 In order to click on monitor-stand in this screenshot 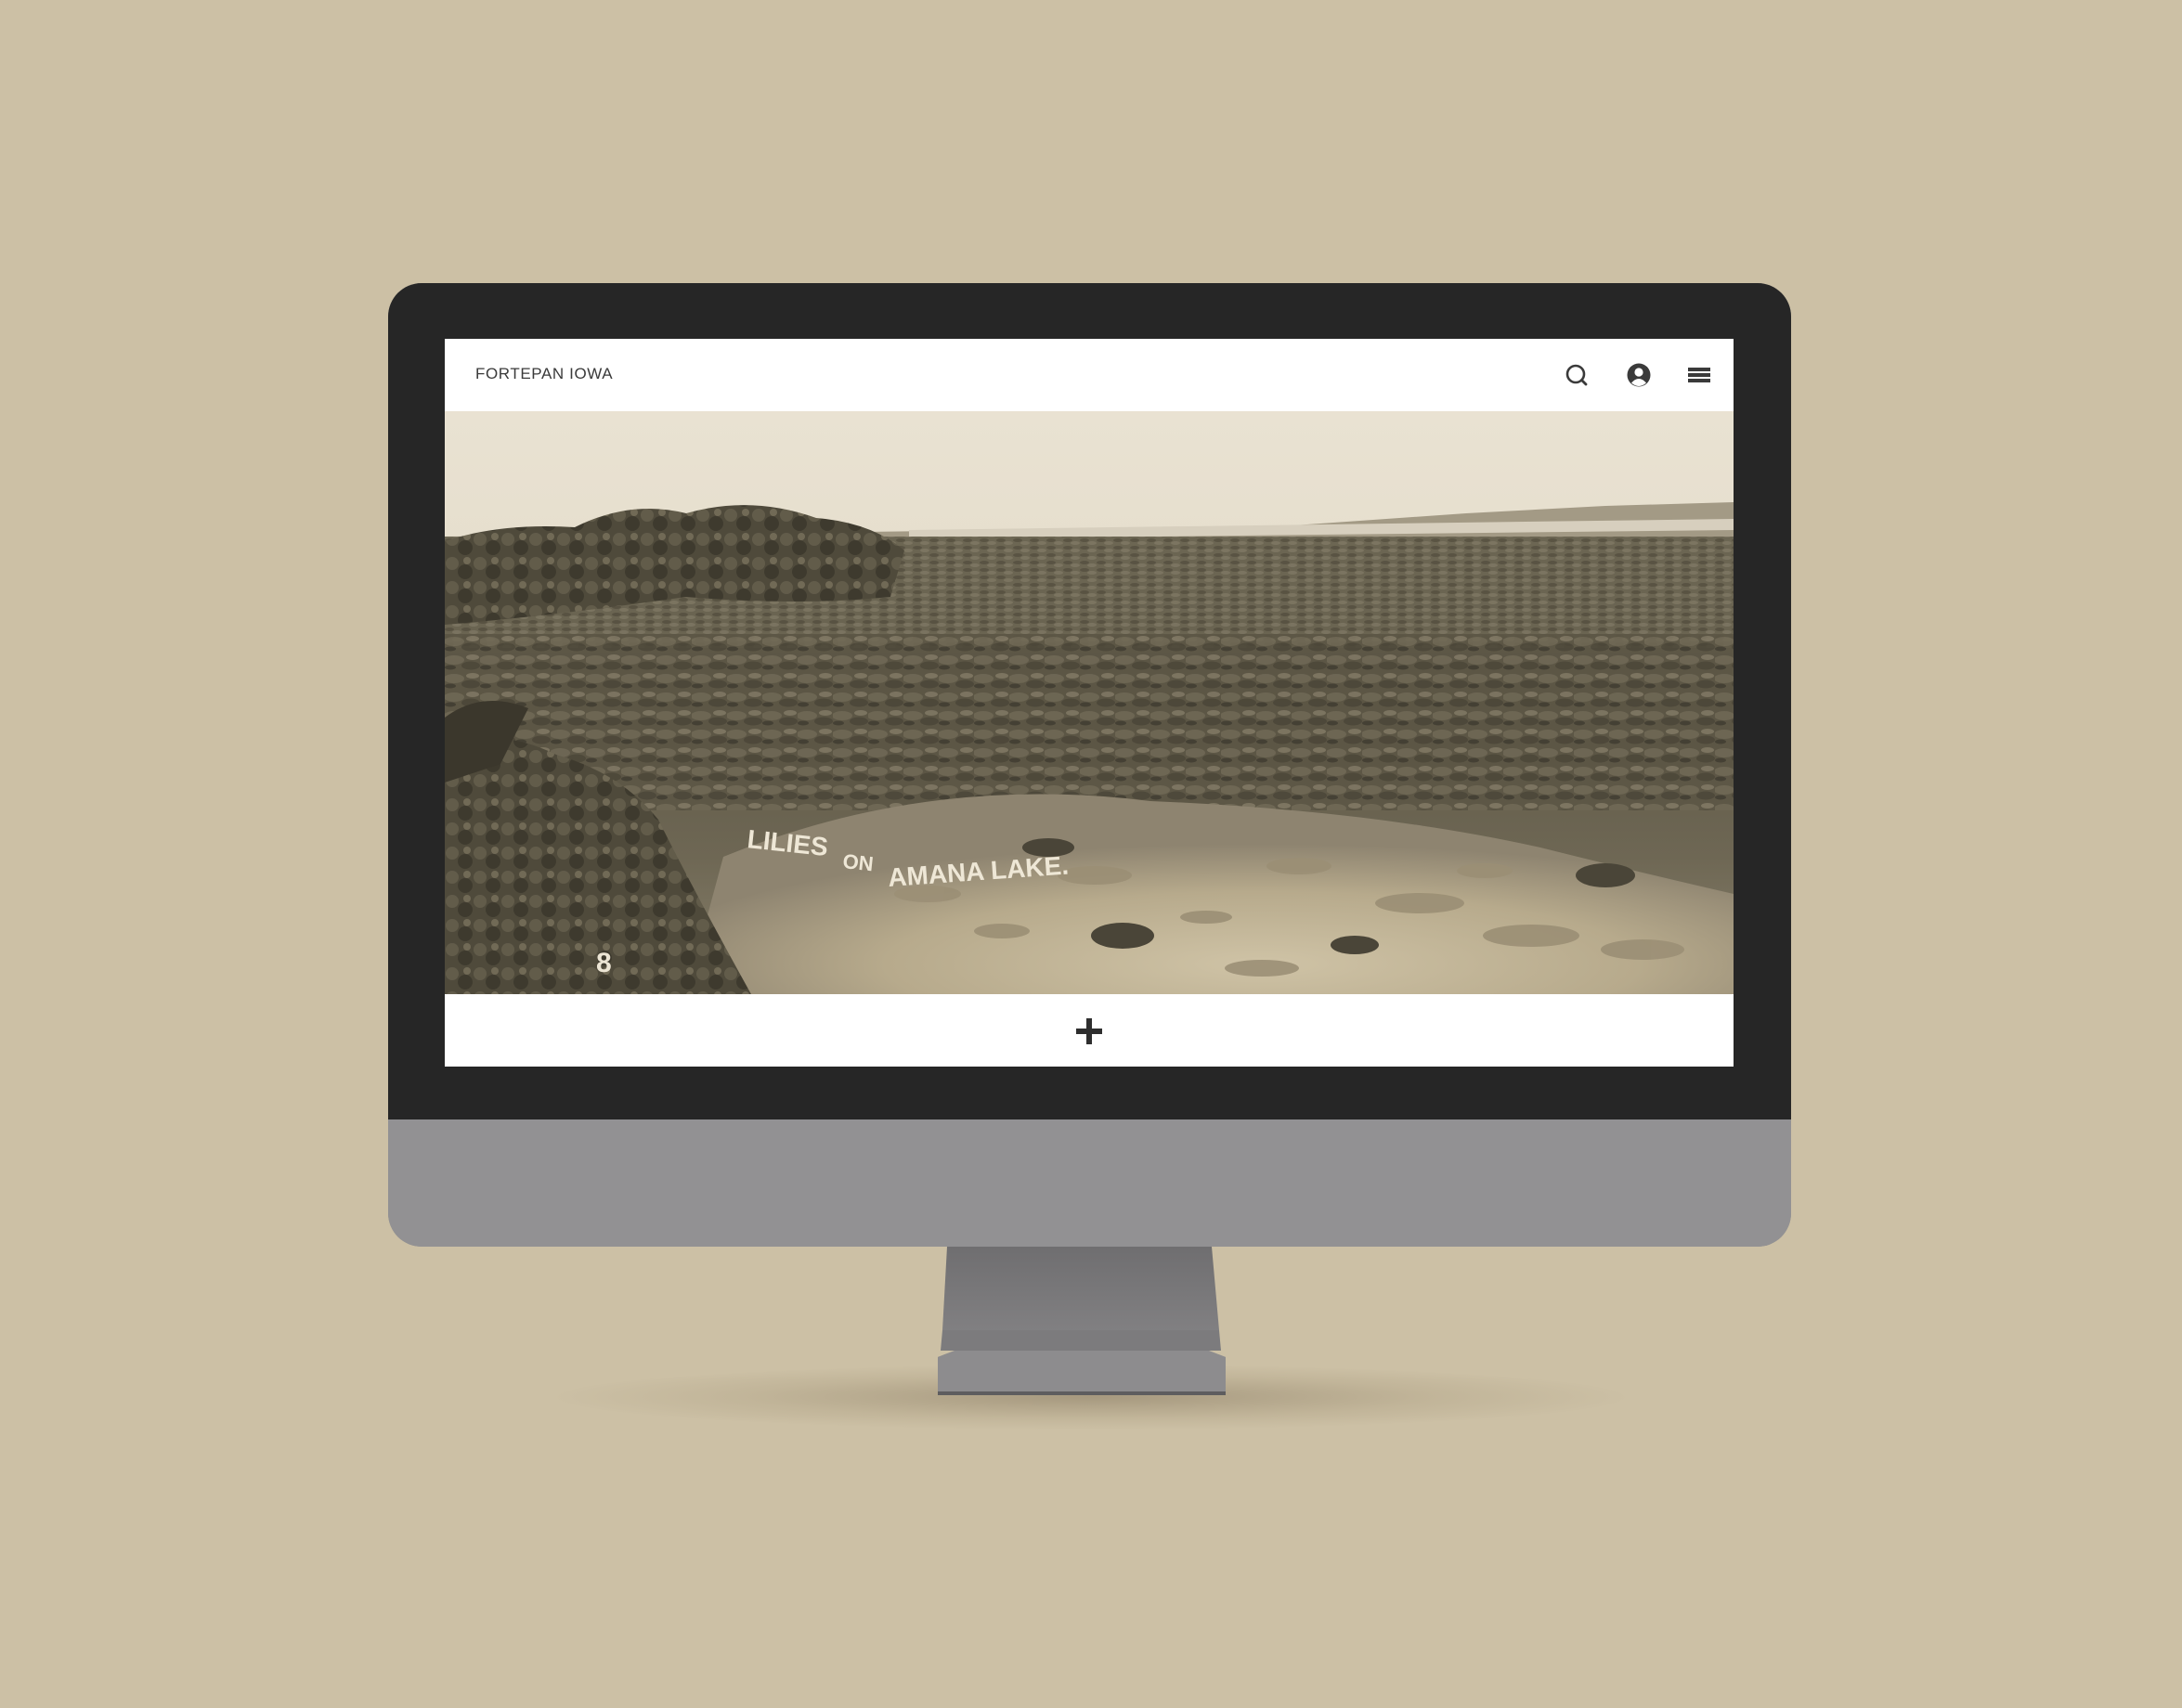, I will do `click(1082, 1322)`.